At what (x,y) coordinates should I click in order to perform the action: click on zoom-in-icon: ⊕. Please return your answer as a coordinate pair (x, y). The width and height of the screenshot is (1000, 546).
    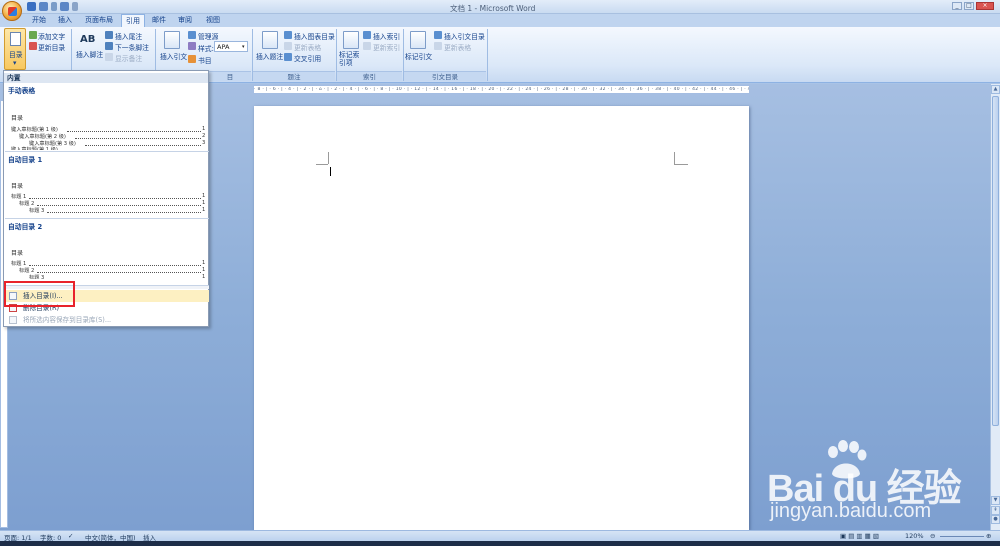
    Looking at the image, I should click on (988, 536).